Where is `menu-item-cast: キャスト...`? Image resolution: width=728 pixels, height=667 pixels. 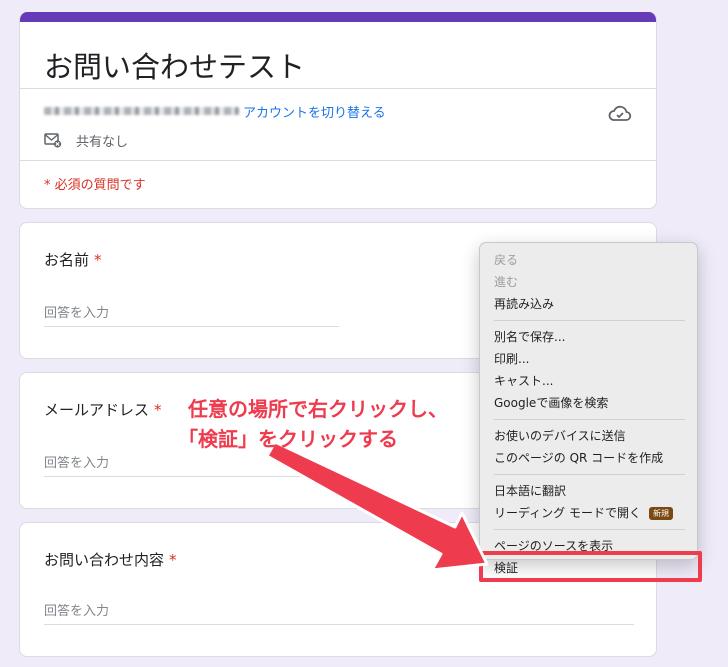 menu-item-cast: キャスト... is located at coordinates (523, 381).